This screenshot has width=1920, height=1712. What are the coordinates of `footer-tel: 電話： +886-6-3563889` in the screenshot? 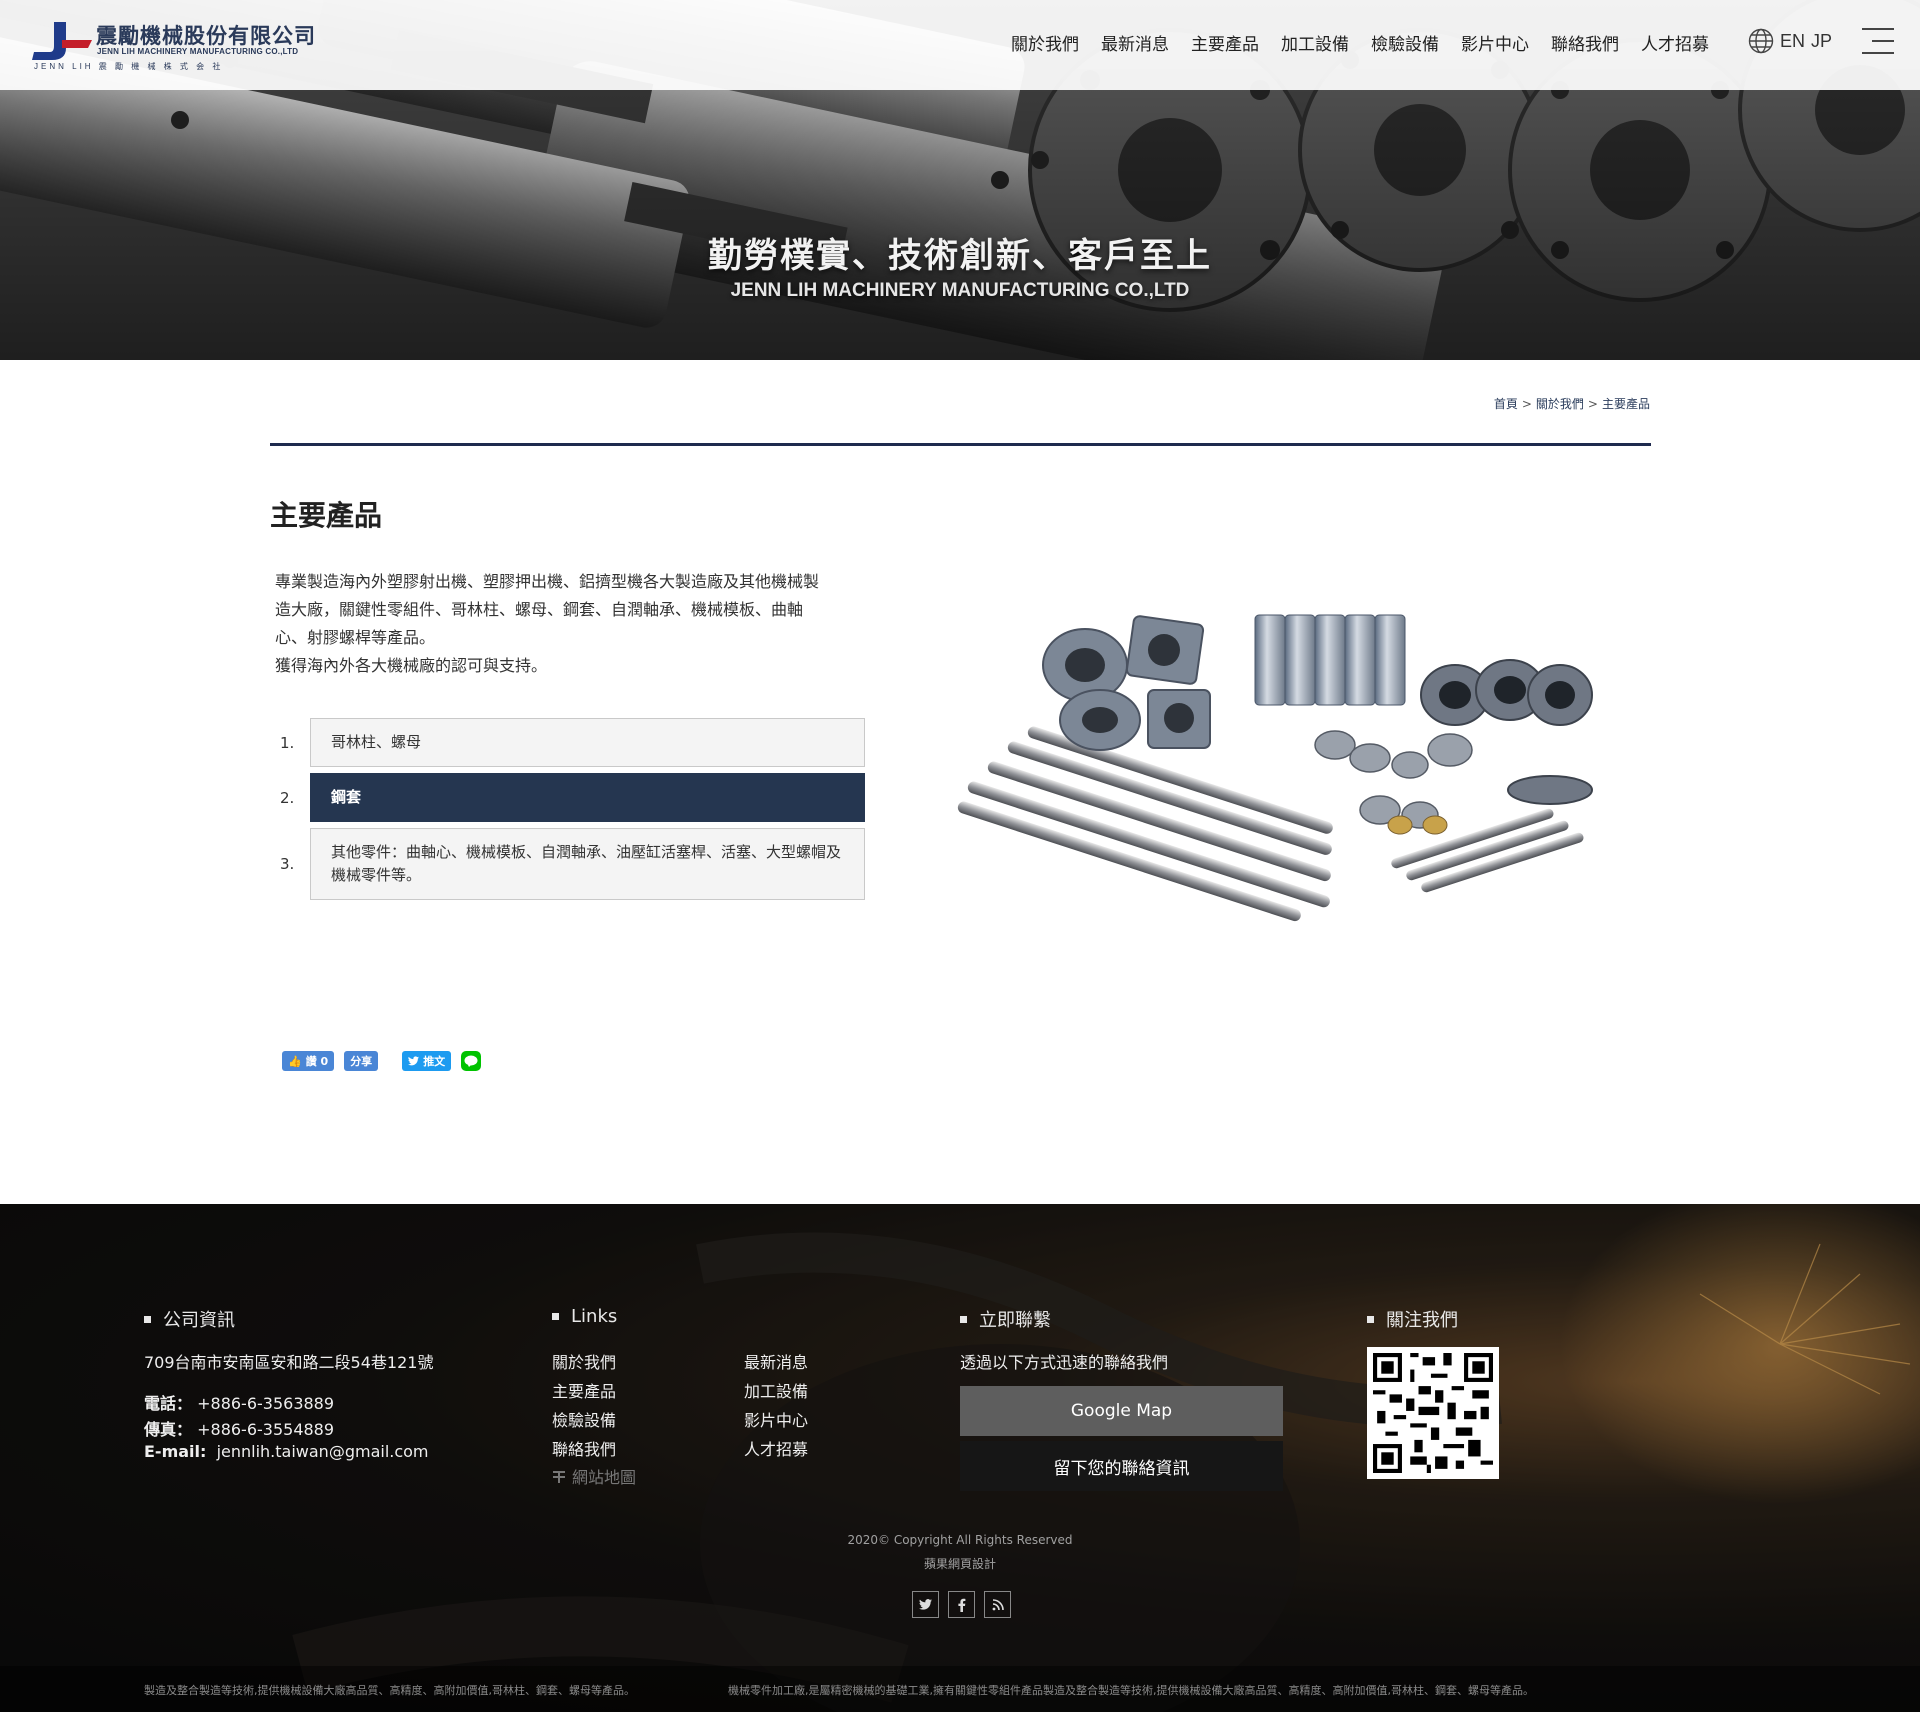 It's located at (239, 1403).